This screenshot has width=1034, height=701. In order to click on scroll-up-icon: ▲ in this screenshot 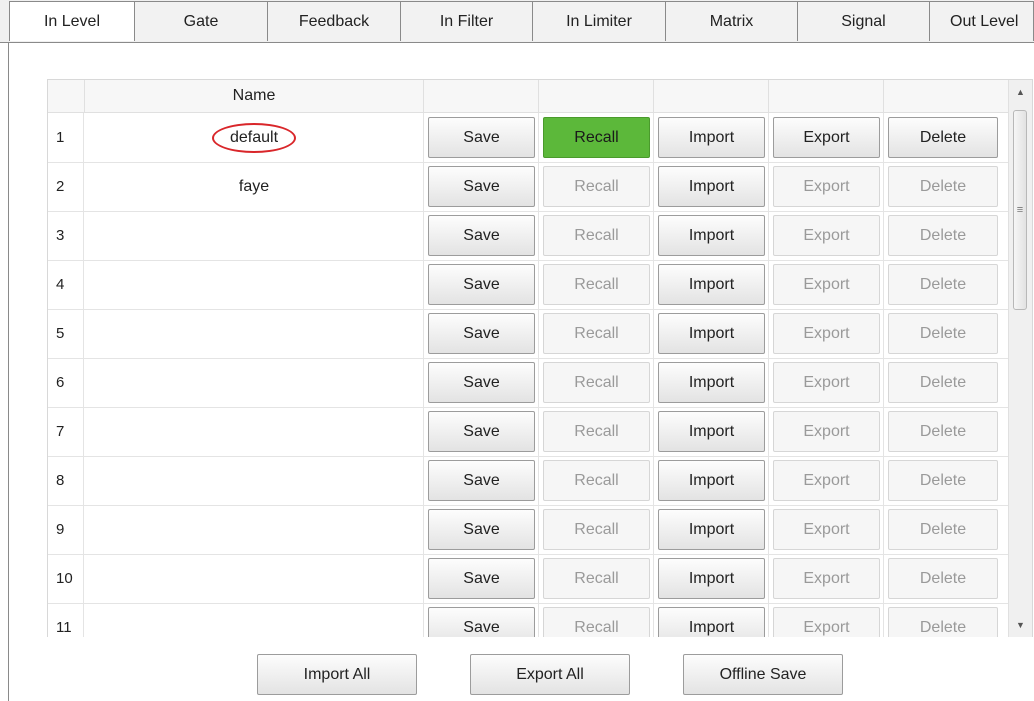, I will do `click(1020, 92)`.